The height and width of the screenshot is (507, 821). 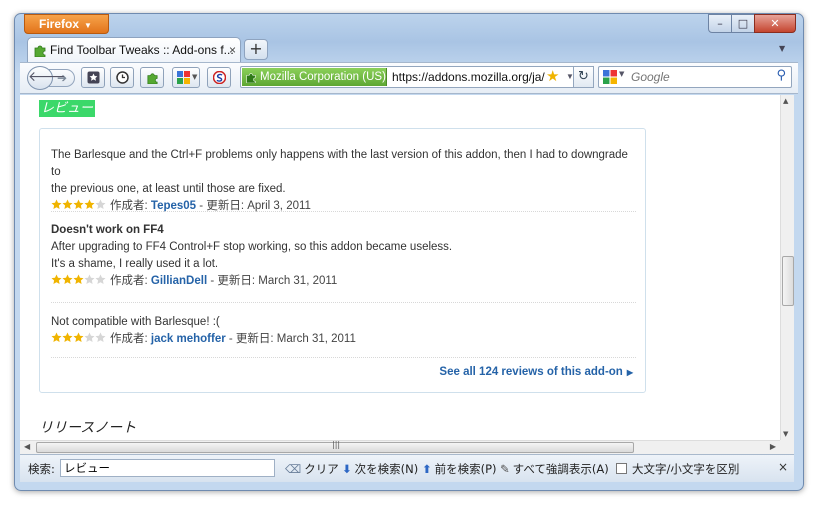 What do you see at coordinates (135, 322) in the screenshot?
I see `review-body-line: Not compatible with Barlesque! :(` at bounding box center [135, 322].